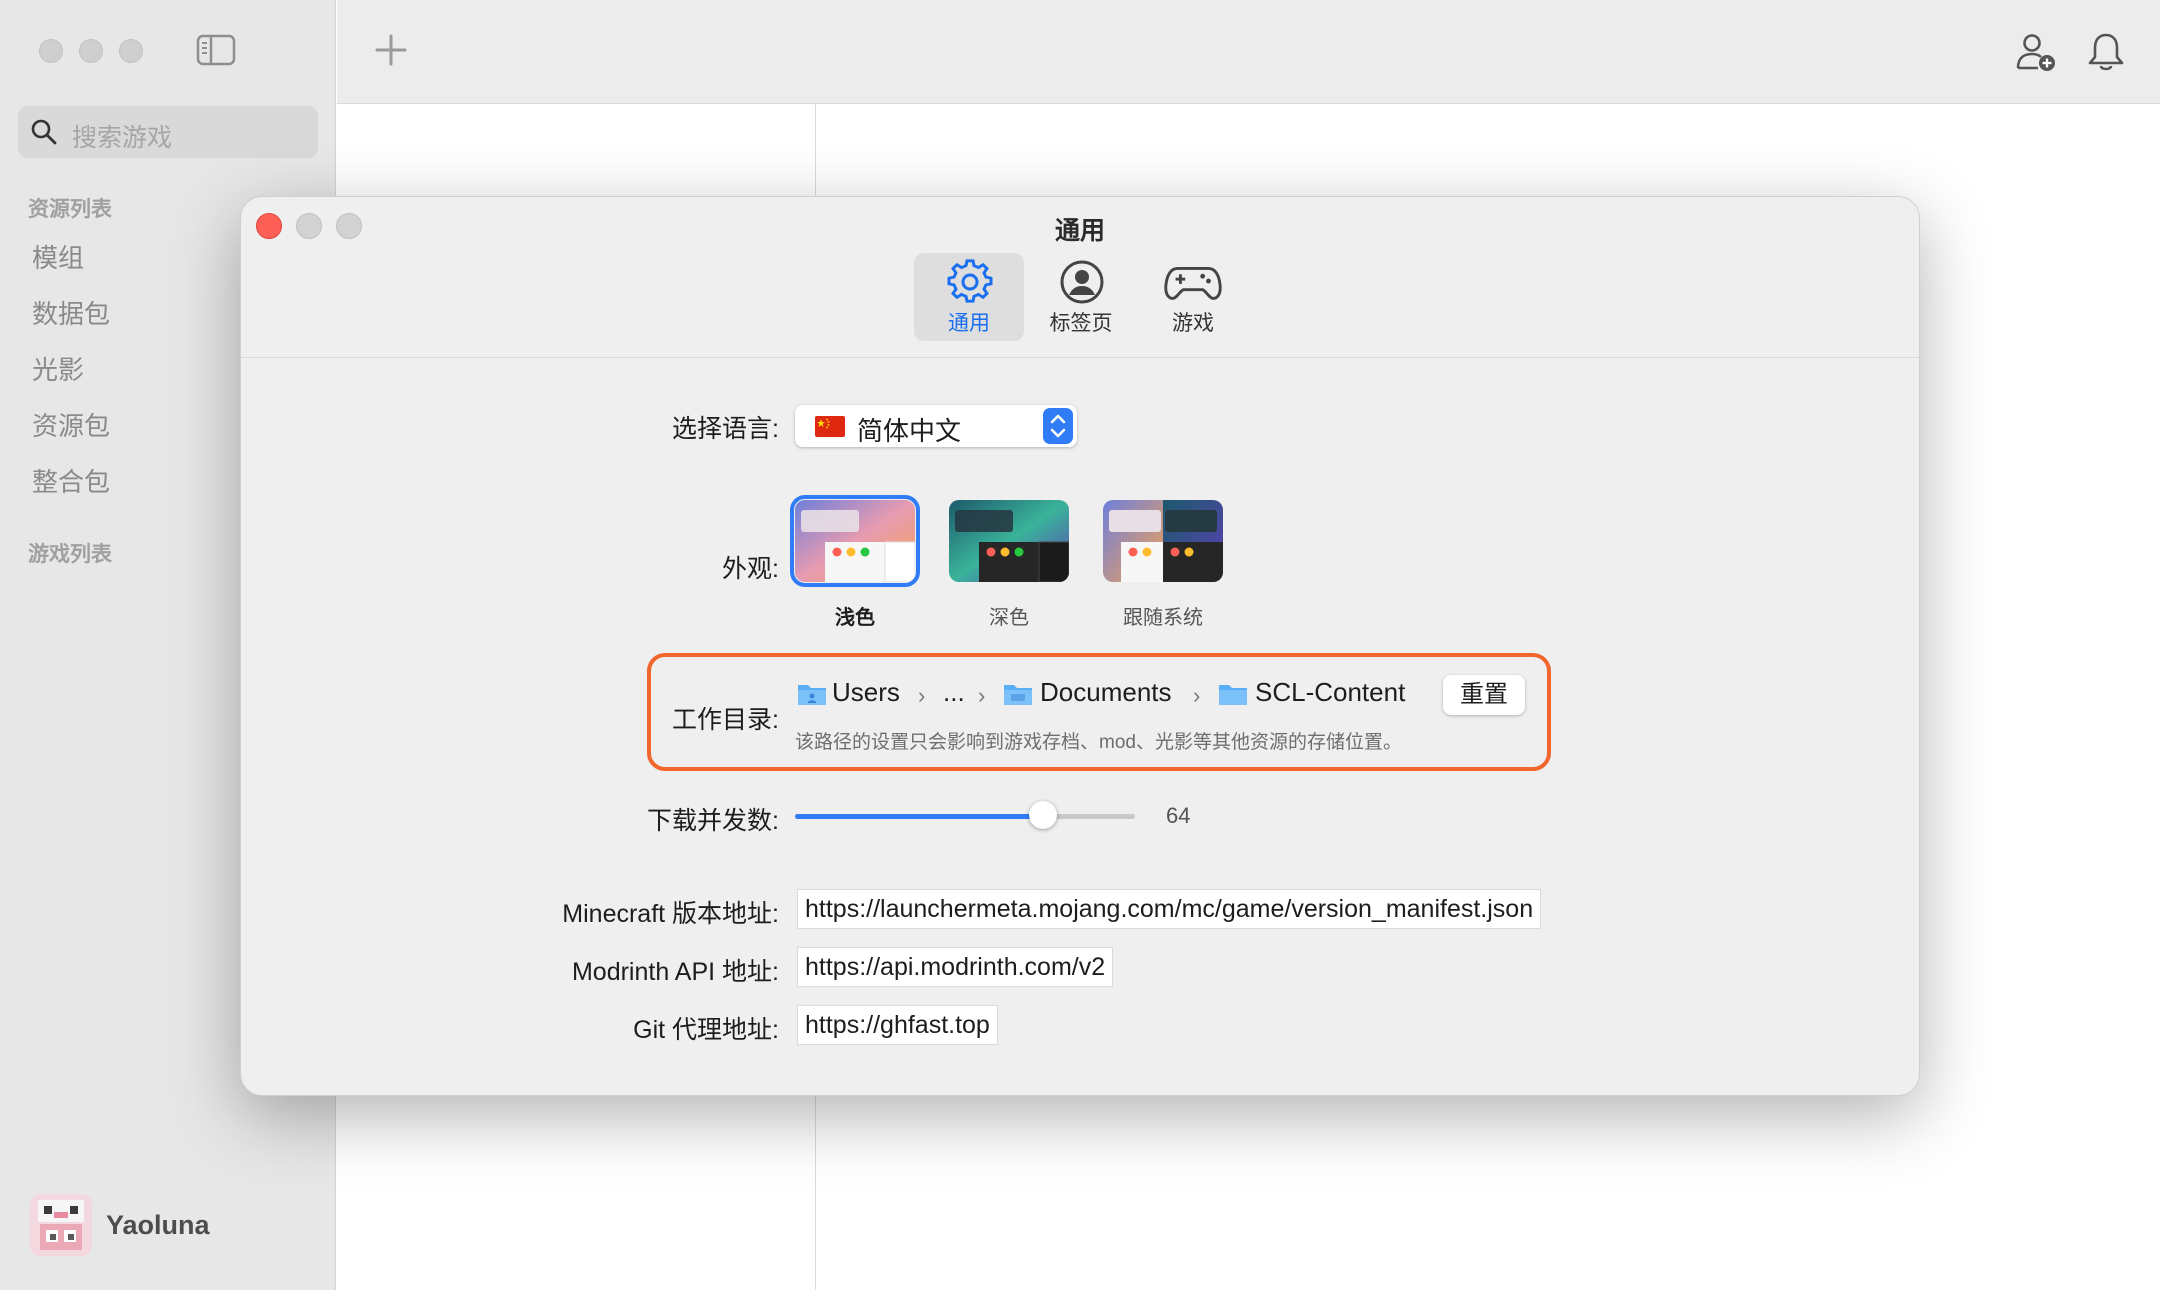  Describe the element at coordinates (1058, 426) in the screenshot. I see `chevron-up-down-icon` at that location.